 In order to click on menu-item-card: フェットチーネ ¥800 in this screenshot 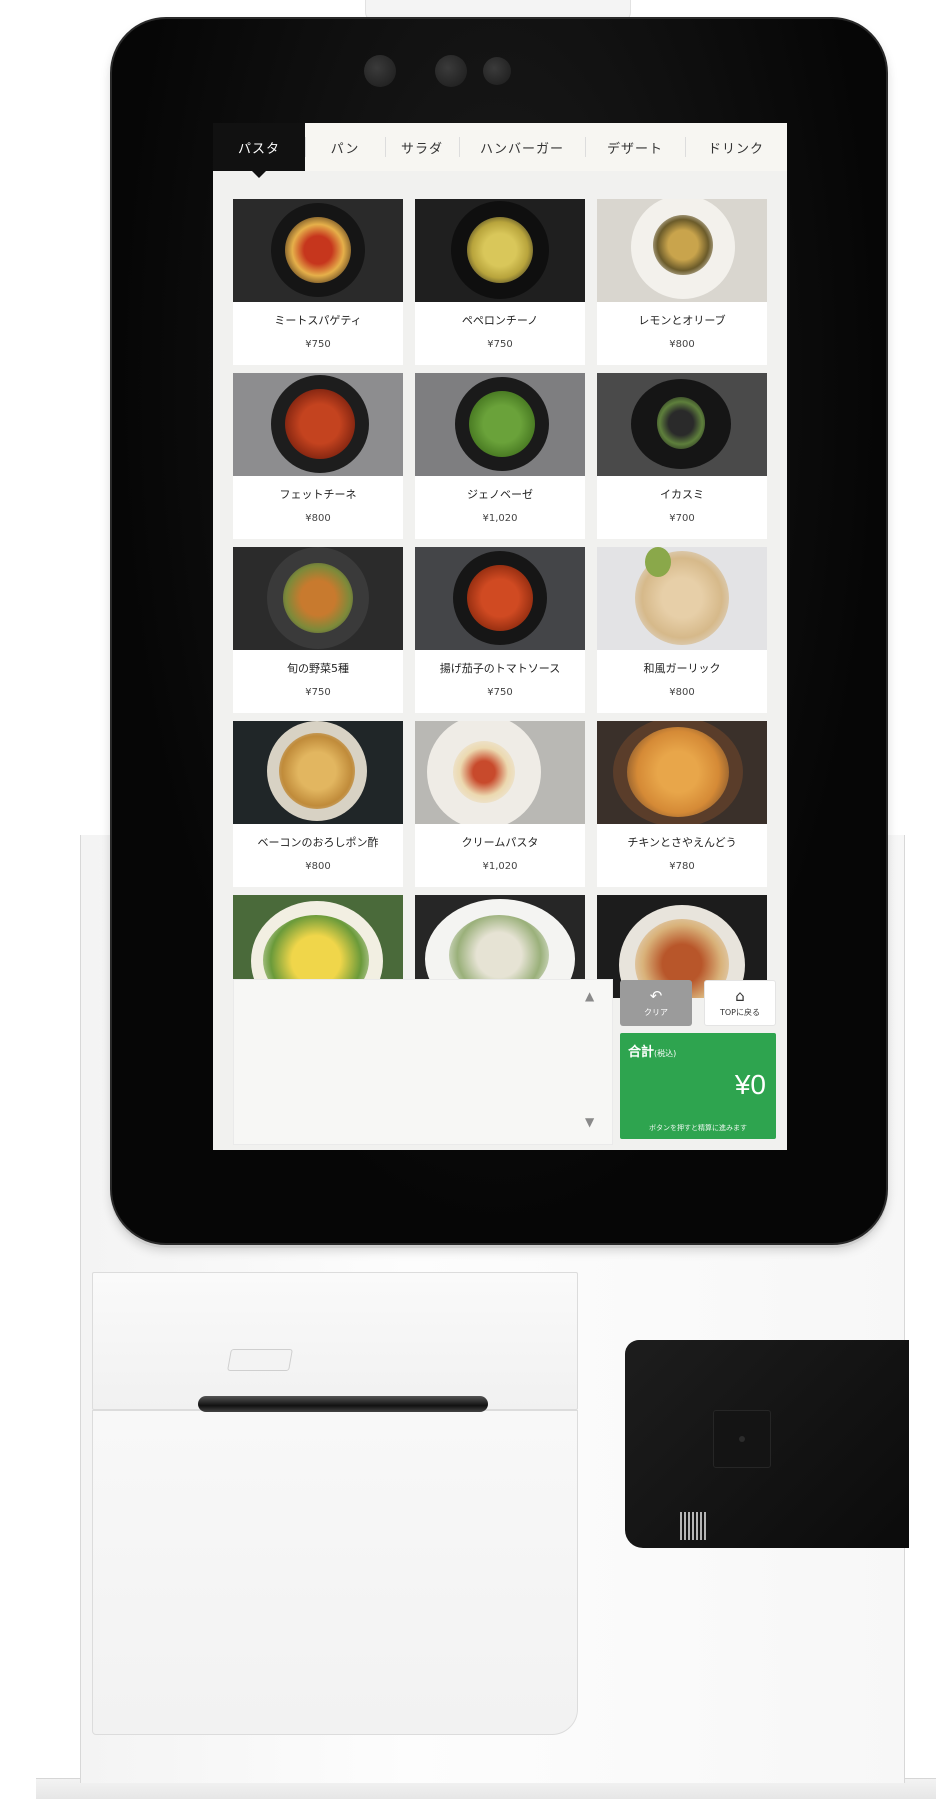, I will do `click(318, 456)`.